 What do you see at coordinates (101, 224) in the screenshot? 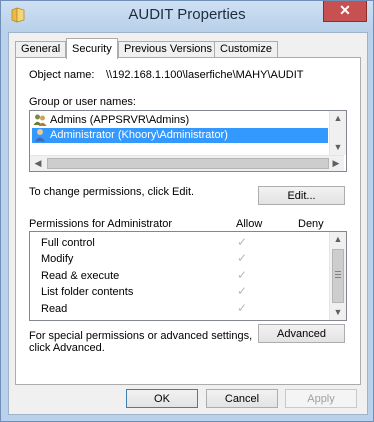
I see `permissions-header: Permissions for Administrator` at bounding box center [101, 224].